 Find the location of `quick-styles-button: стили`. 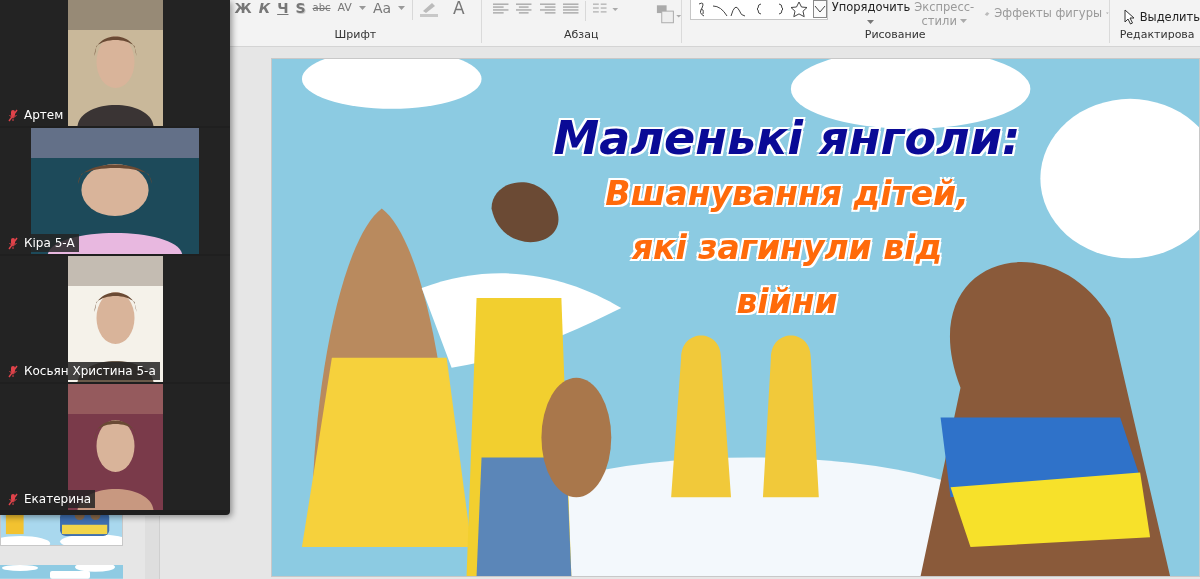

quick-styles-button: стили is located at coordinates (939, 20).